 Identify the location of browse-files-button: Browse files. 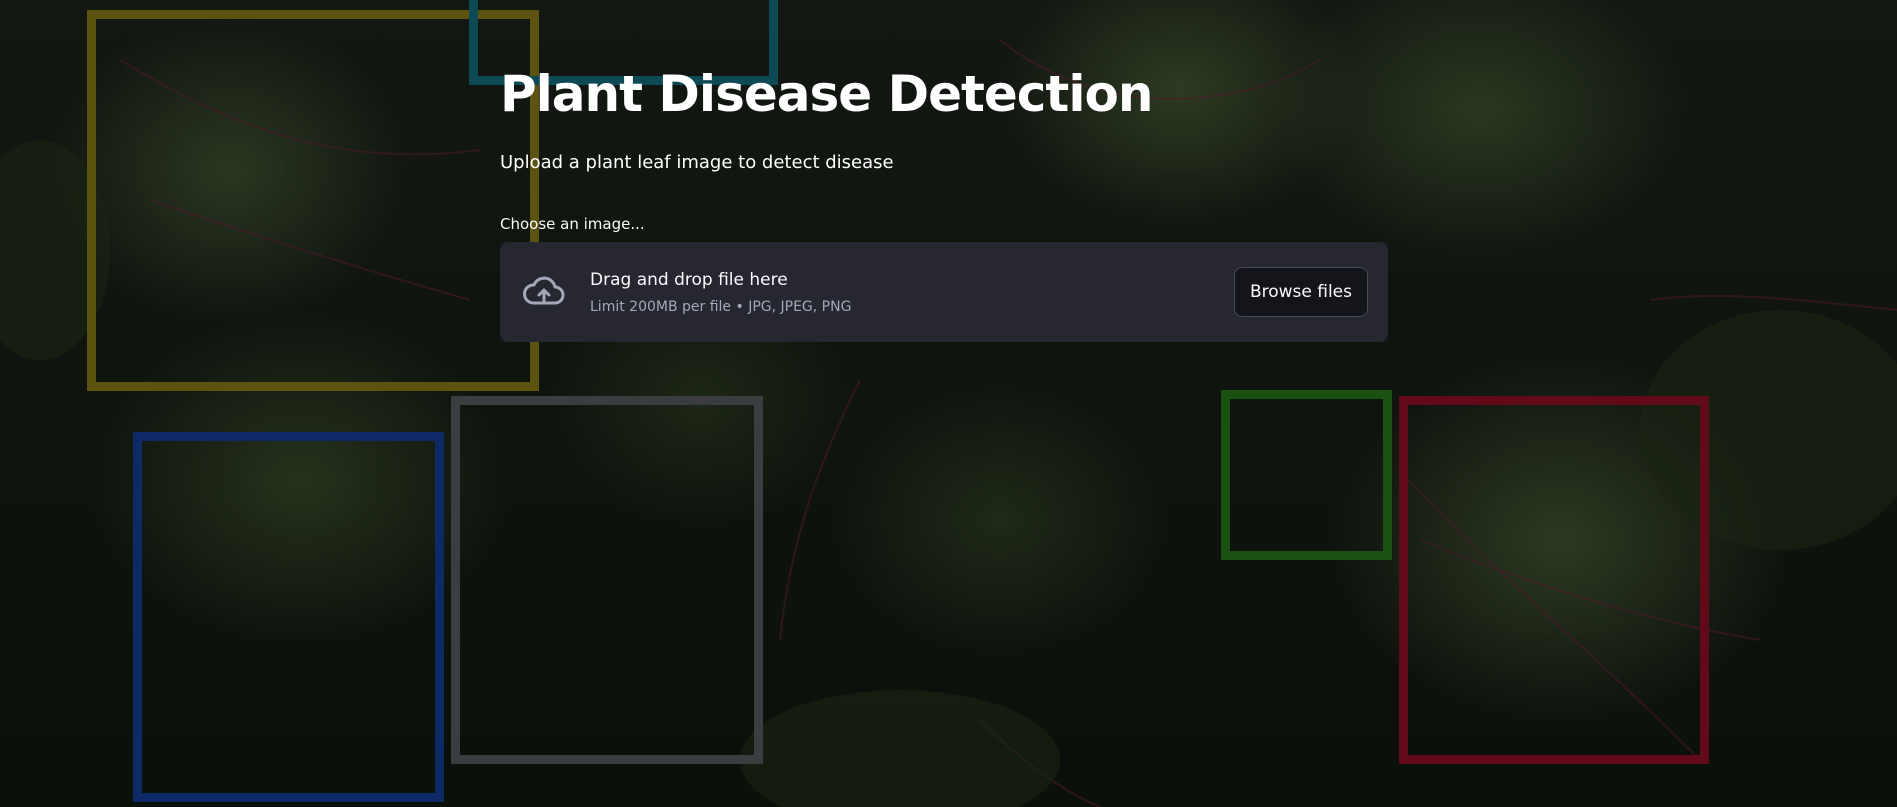
(1300, 292).